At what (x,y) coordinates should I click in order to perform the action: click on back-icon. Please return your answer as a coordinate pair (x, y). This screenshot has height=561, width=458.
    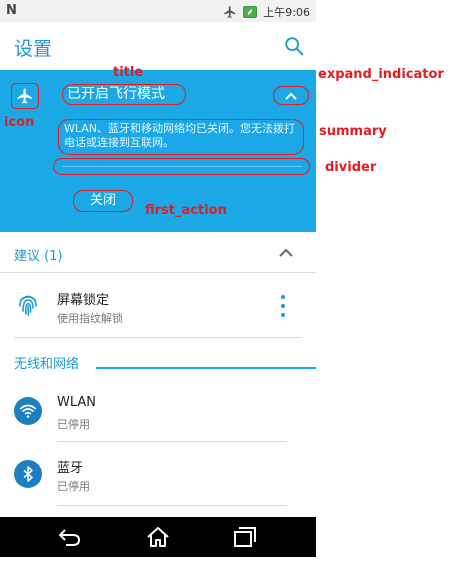
    Looking at the image, I should click on (70, 537).